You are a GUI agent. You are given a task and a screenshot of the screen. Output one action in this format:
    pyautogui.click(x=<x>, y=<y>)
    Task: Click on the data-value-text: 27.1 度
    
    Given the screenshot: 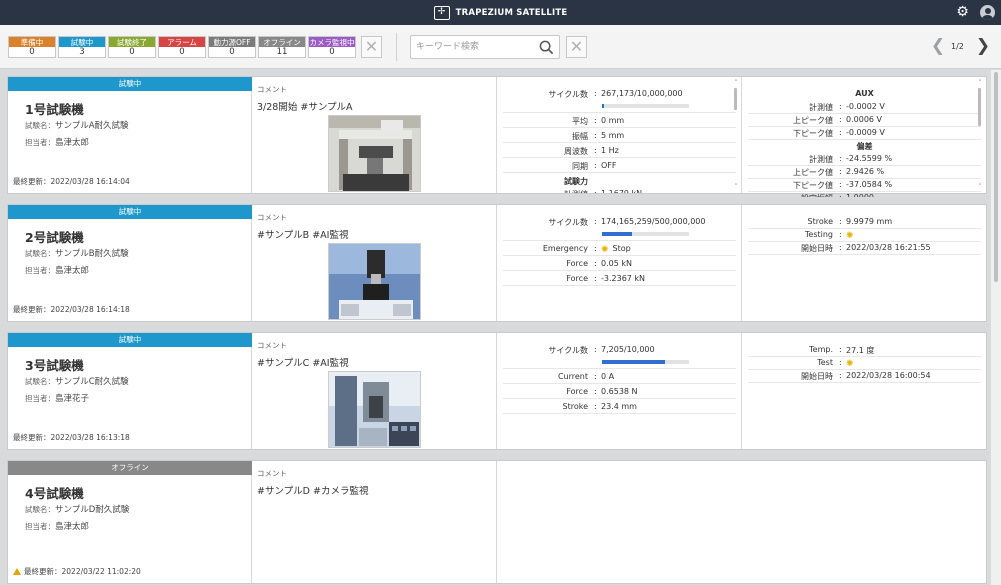 What is the action you would take?
    pyautogui.click(x=860, y=350)
    